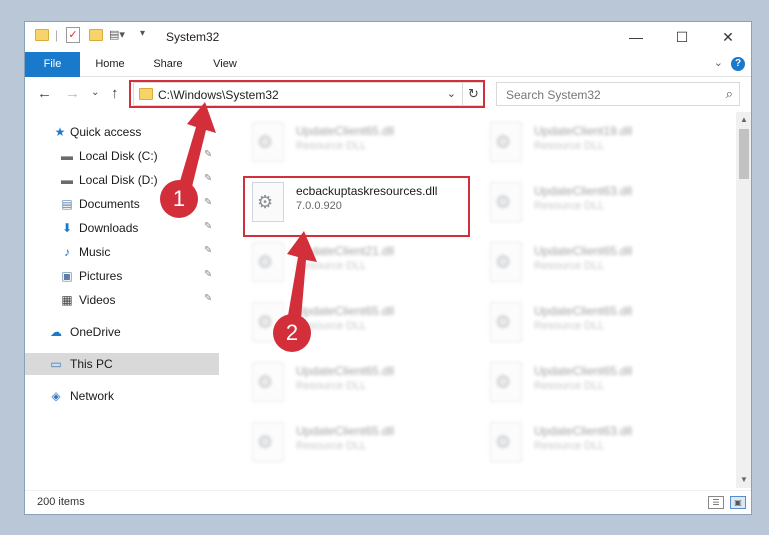 This screenshot has height=535, width=769. What do you see at coordinates (56, 364) in the screenshot?
I see `computer-icon: ▭` at bounding box center [56, 364].